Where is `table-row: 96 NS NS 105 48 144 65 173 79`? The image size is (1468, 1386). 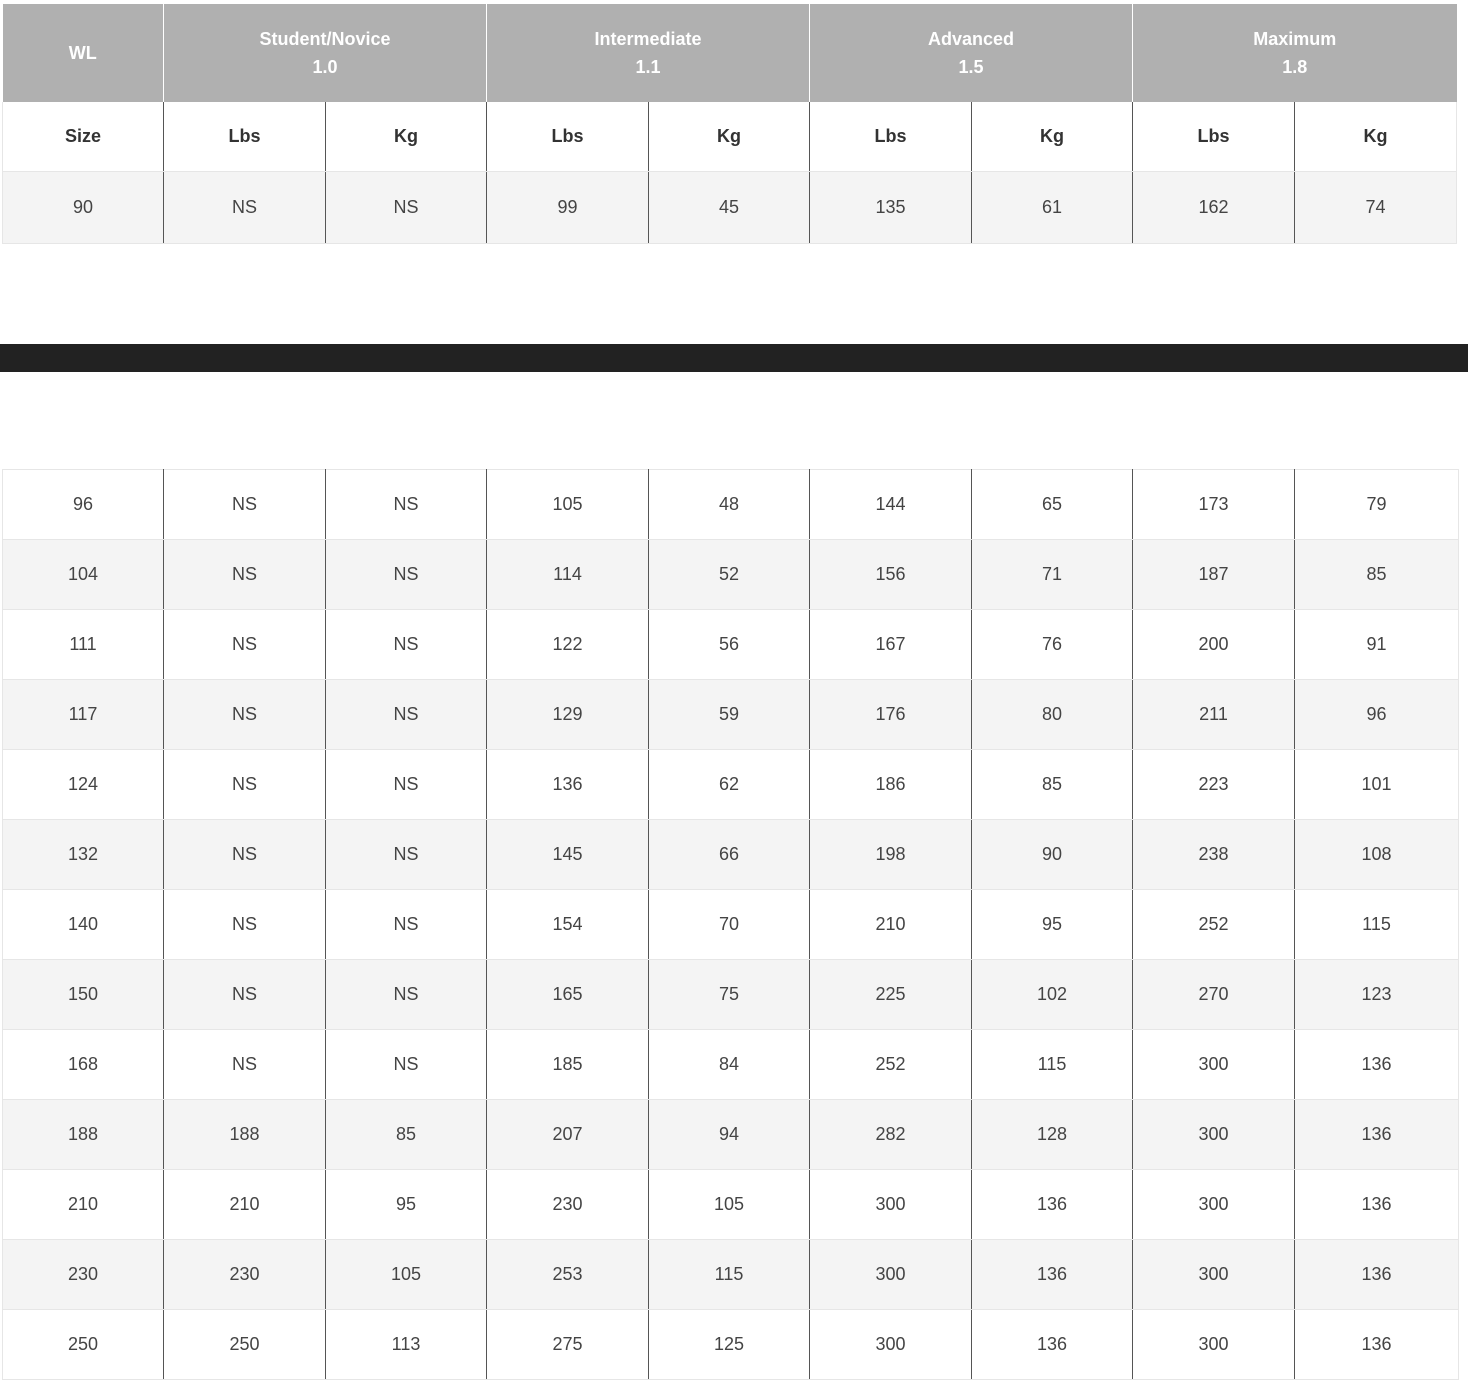 table-row: 96 NS NS 105 48 144 65 173 79 is located at coordinates (730, 504).